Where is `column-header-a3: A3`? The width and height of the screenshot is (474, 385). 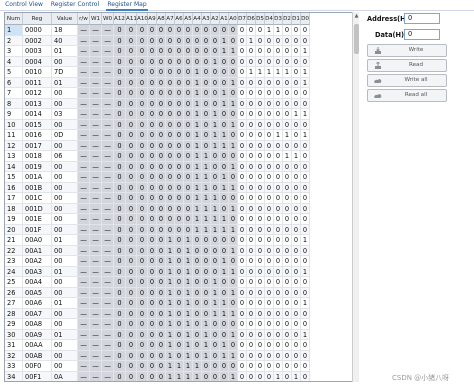
column-header-a3: A3 is located at coordinates (206, 19).